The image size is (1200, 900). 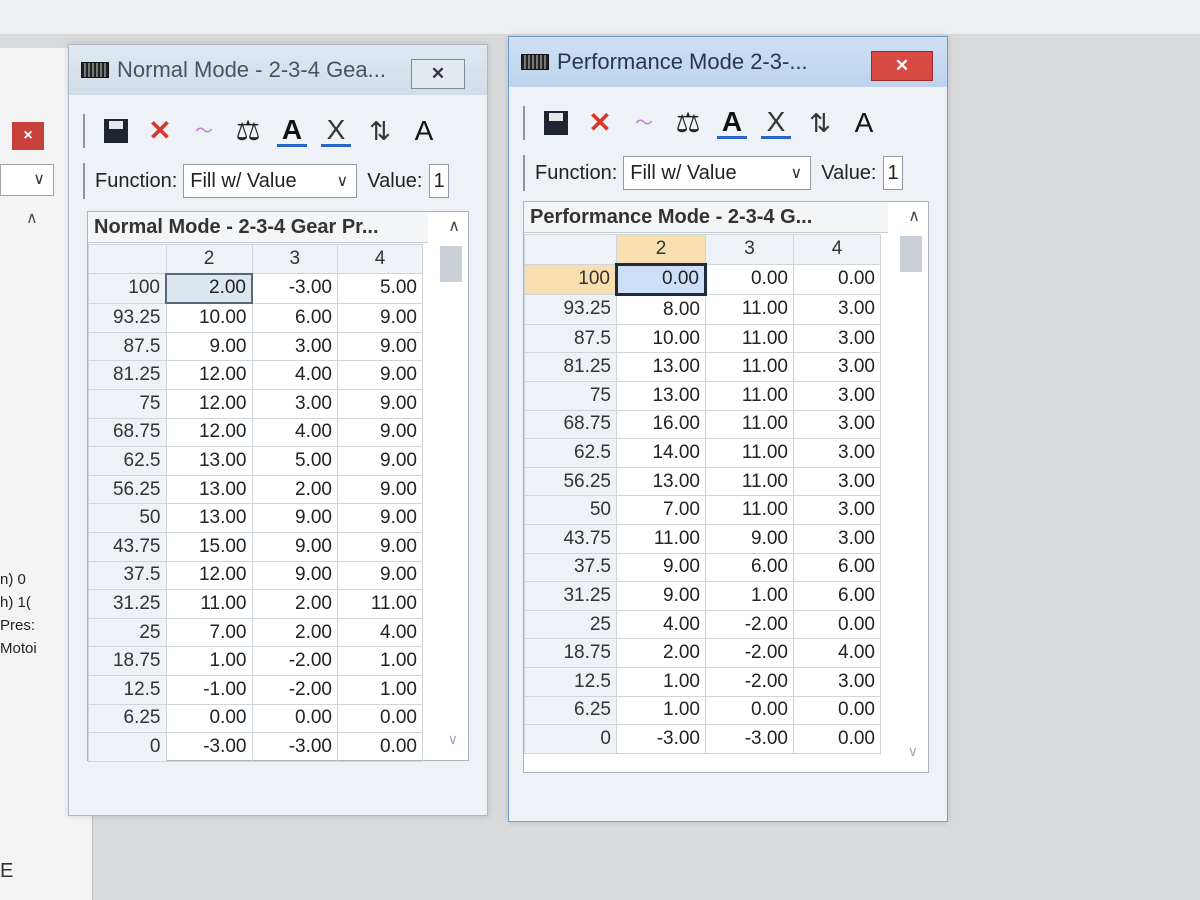 I want to click on table-cell: 16.00, so click(x=661, y=424).